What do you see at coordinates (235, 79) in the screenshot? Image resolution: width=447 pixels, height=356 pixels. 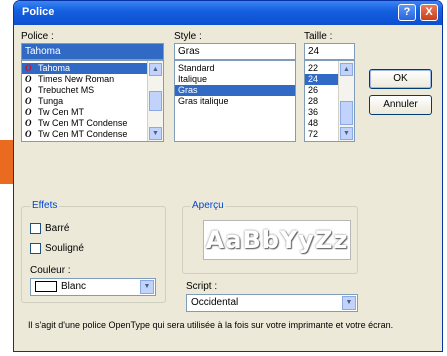 I see `style-list-item: Italique` at bounding box center [235, 79].